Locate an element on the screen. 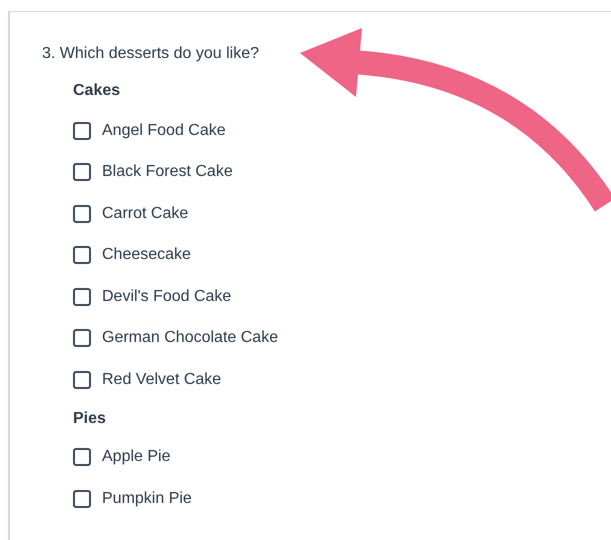  question-title: 3. Which desserts do you like? is located at coordinates (150, 54).